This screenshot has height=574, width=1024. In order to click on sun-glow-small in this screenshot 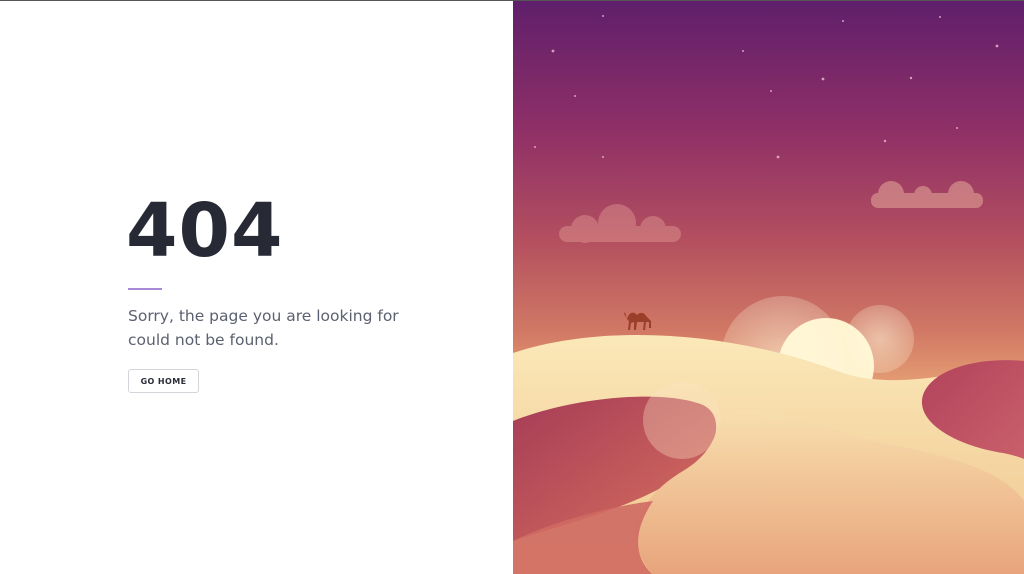, I will do `click(880, 339)`.